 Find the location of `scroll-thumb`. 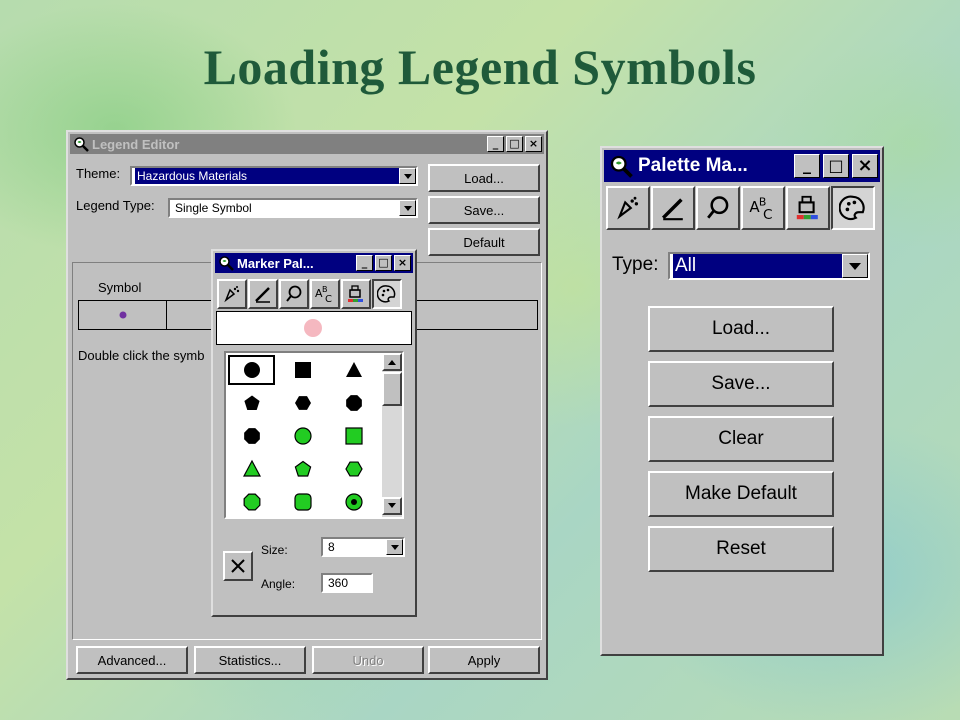

scroll-thumb is located at coordinates (392, 389).